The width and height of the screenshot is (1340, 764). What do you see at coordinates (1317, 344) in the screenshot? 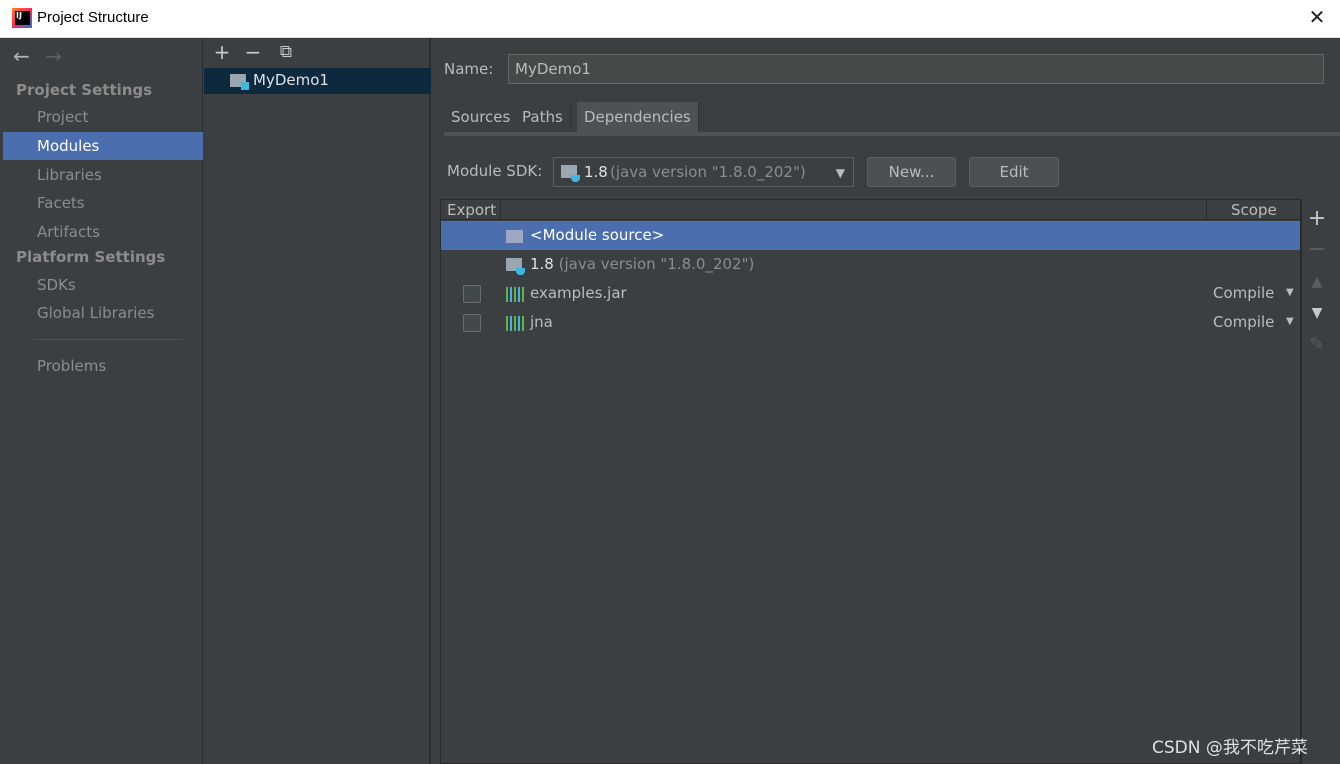
I see `edit-pencil-icon: ✎` at bounding box center [1317, 344].